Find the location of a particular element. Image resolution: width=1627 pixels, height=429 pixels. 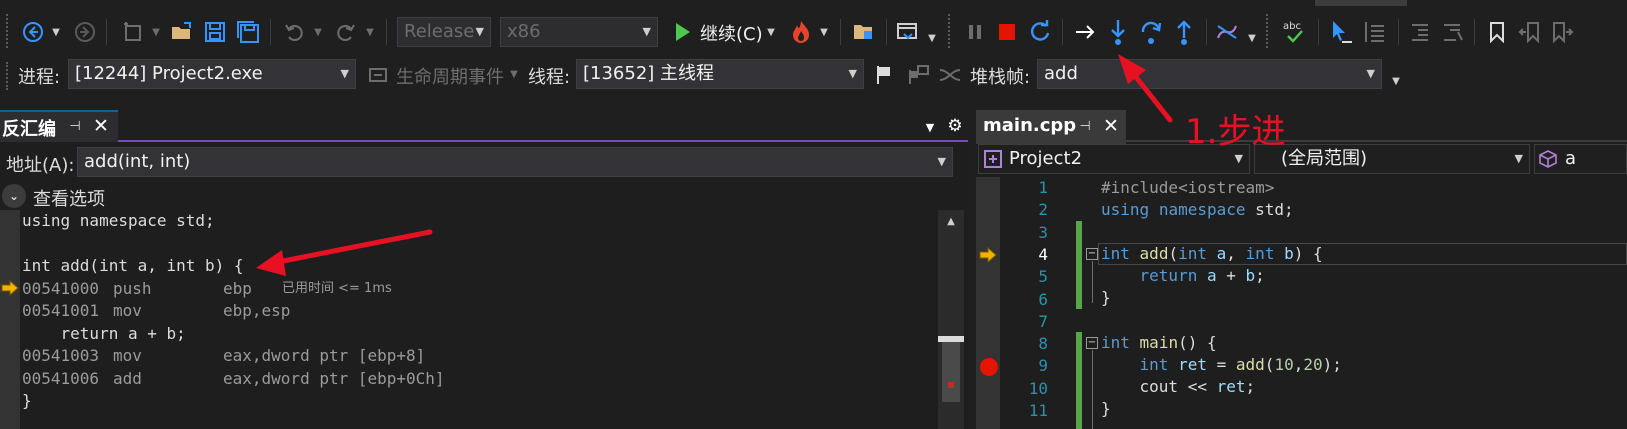

disasm-annotation-arrow is located at coordinates (354, 247).